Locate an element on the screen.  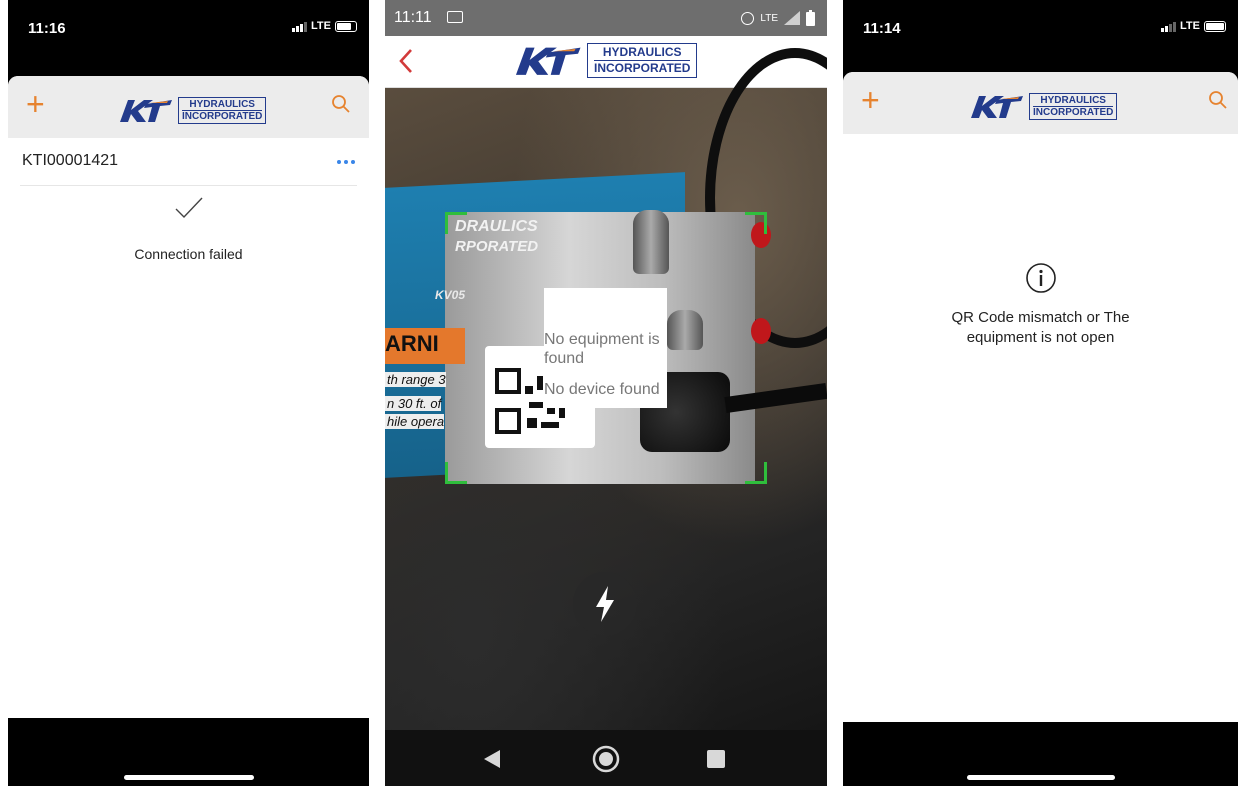
info-icon is located at coordinates (1040, 278).